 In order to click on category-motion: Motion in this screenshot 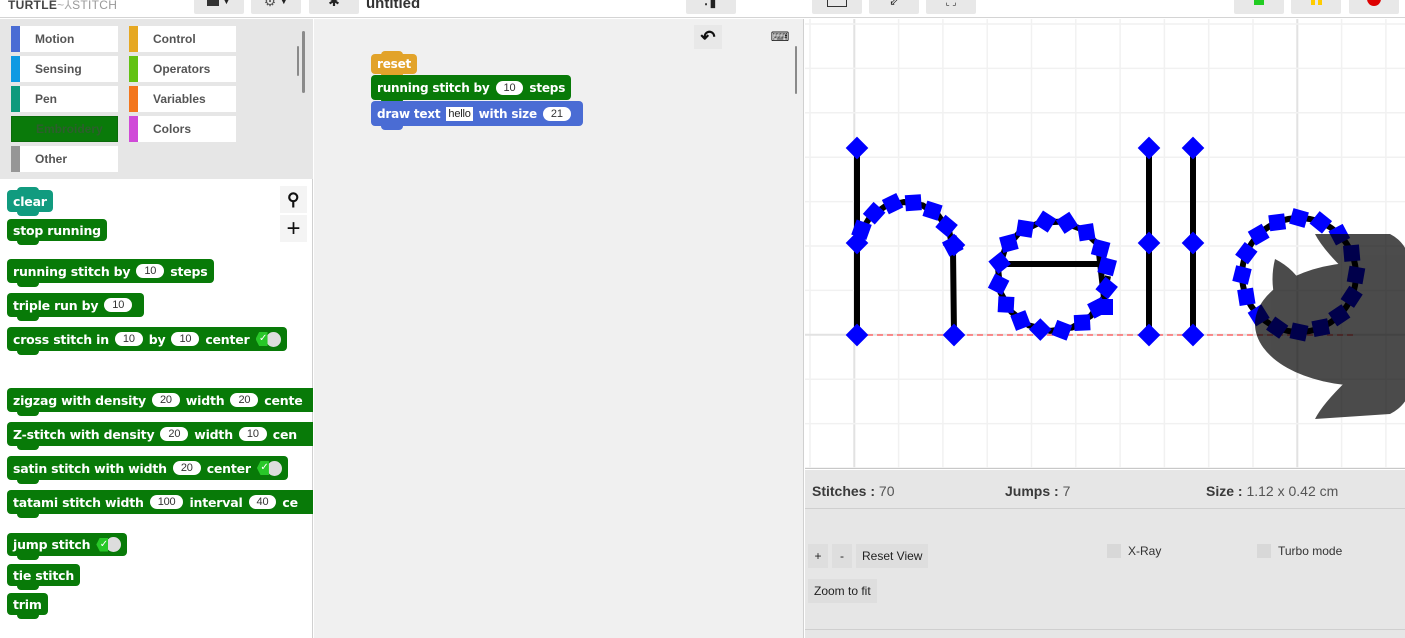, I will do `click(64, 39)`.